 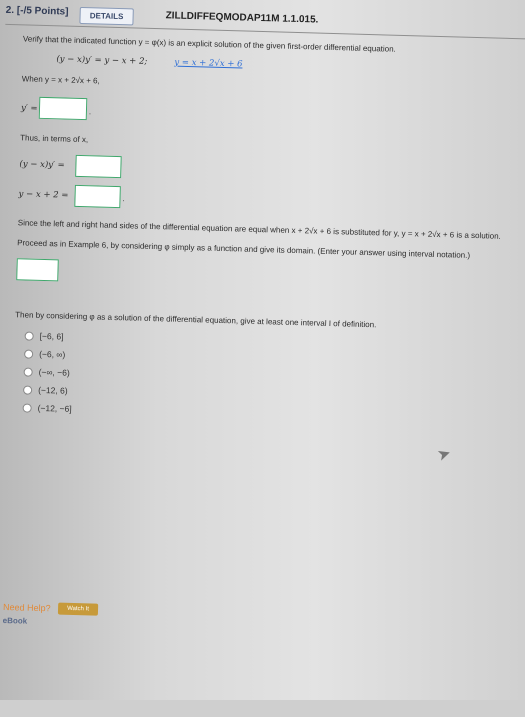 What do you see at coordinates (102, 60) in the screenshot?
I see `differential-equation: (y − x)y′ = y − x + 2;` at bounding box center [102, 60].